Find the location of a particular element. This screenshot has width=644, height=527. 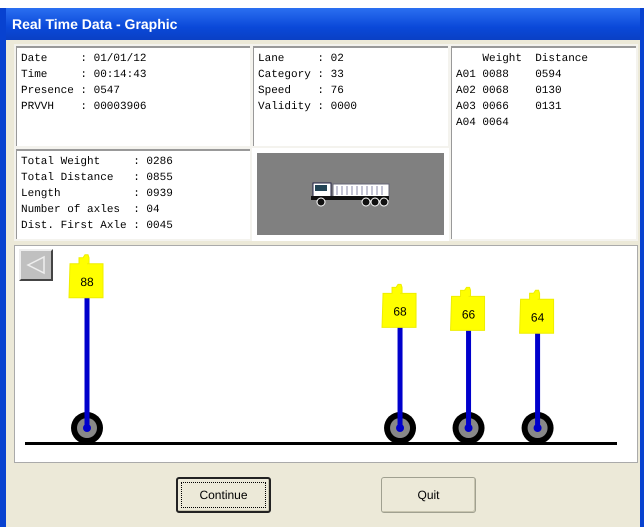

field-label: Speed is located at coordinates (275, 91).